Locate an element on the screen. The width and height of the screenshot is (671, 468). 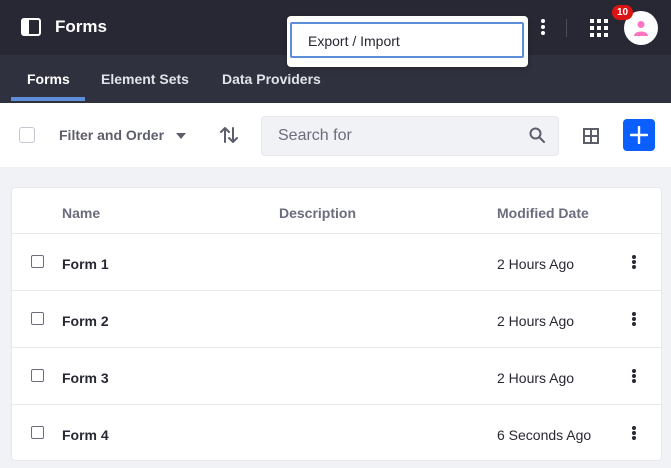
search-icon is located at coordinates (537, 135).